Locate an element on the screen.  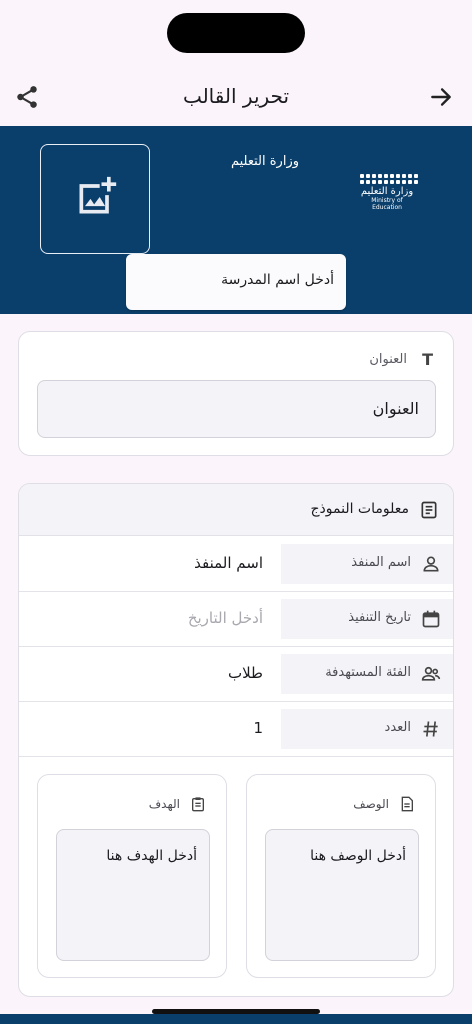
date-row: تاريخ التنفيذ أدخل التاريخ is located at coordinates (236, 619).